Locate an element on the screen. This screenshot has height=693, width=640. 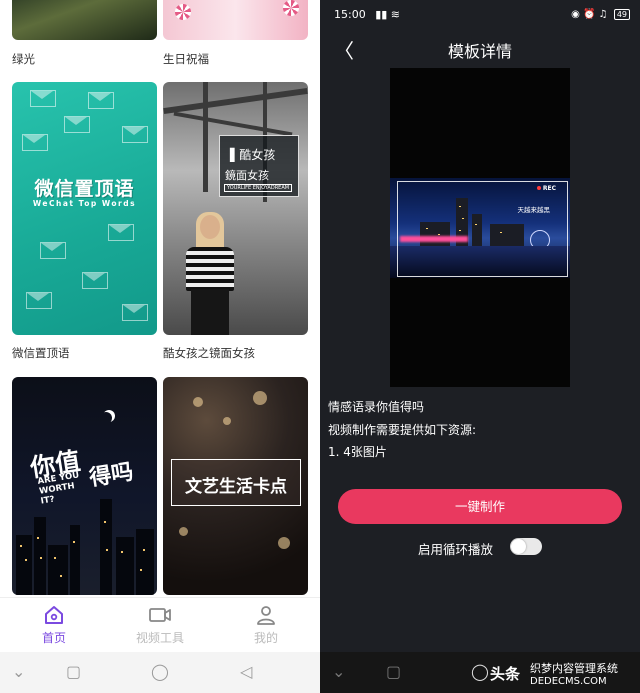
toggle-knob is located at coordinates (518, 546).